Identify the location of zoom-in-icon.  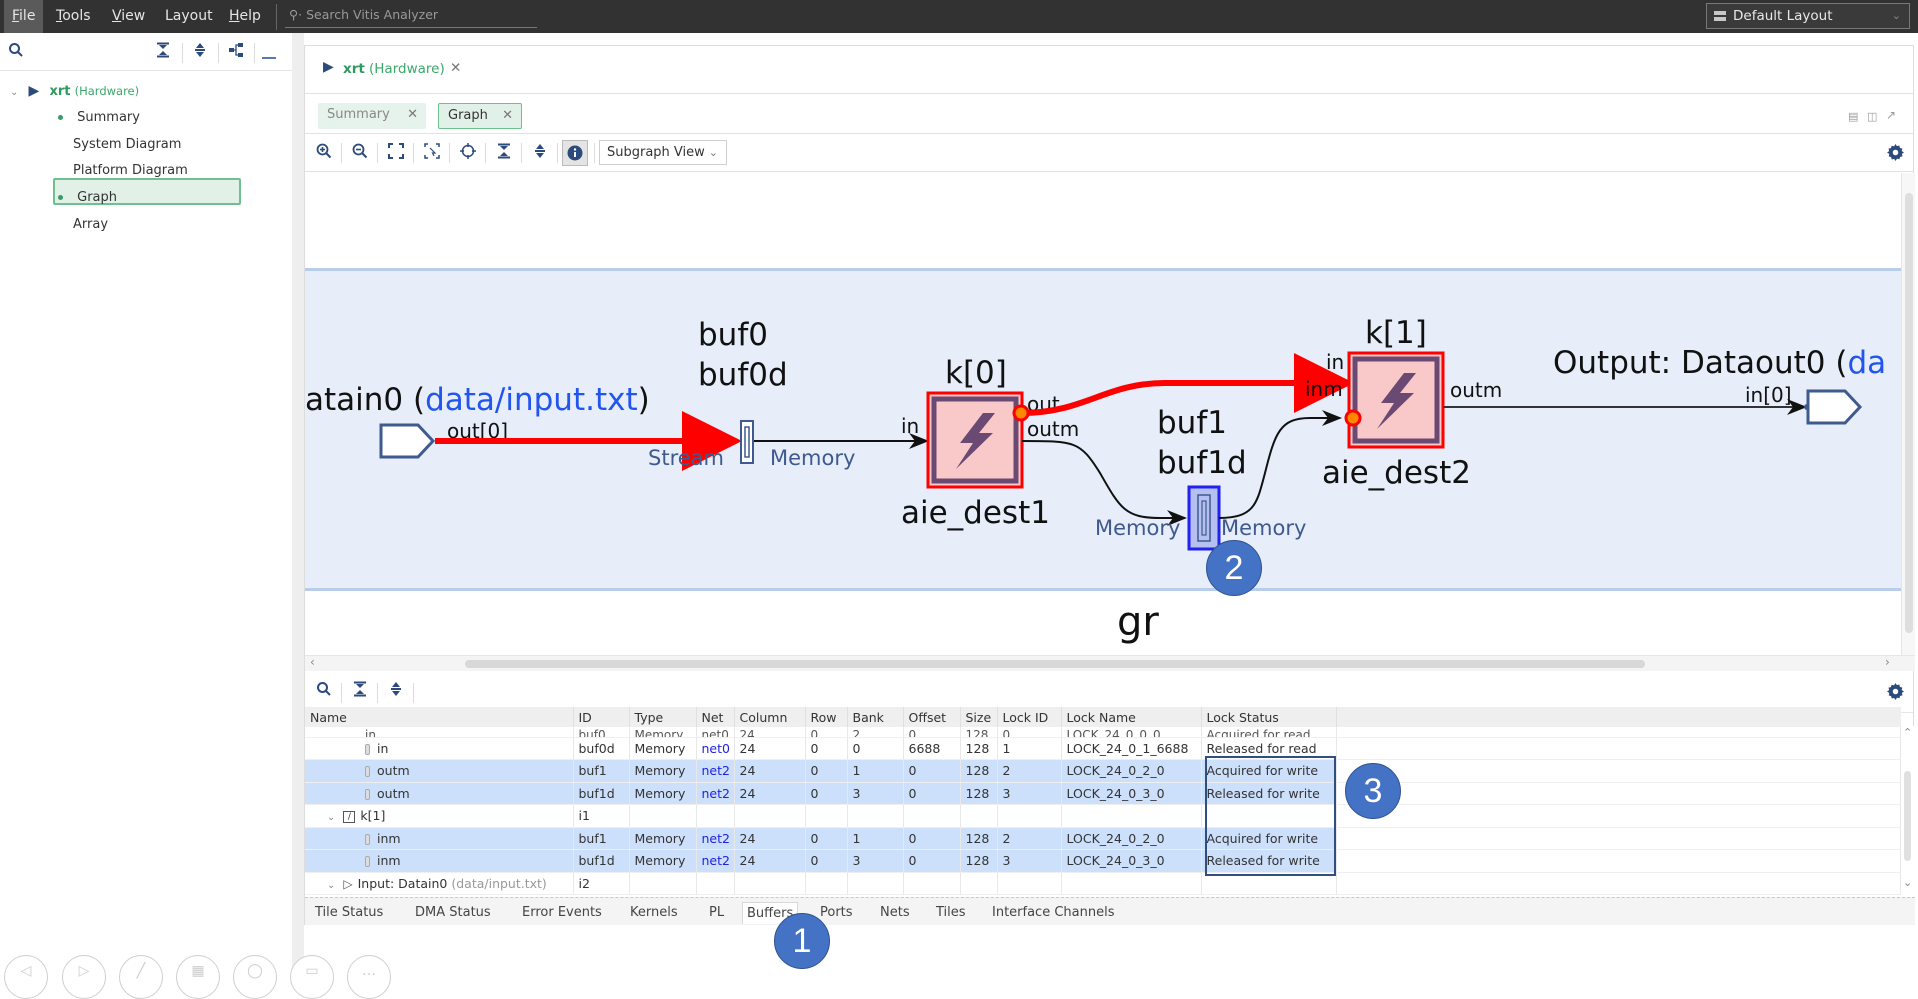
(324, 154).